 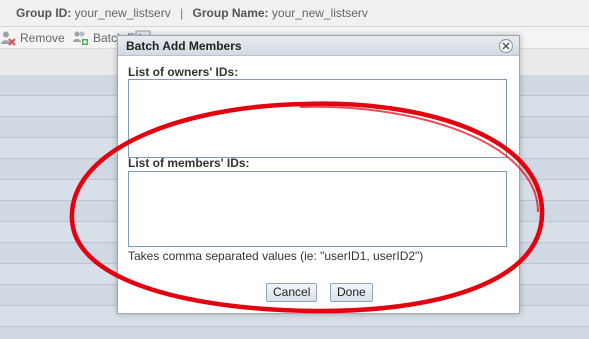 I want to click on remove-button: Remove, so click(x=32, y=38).